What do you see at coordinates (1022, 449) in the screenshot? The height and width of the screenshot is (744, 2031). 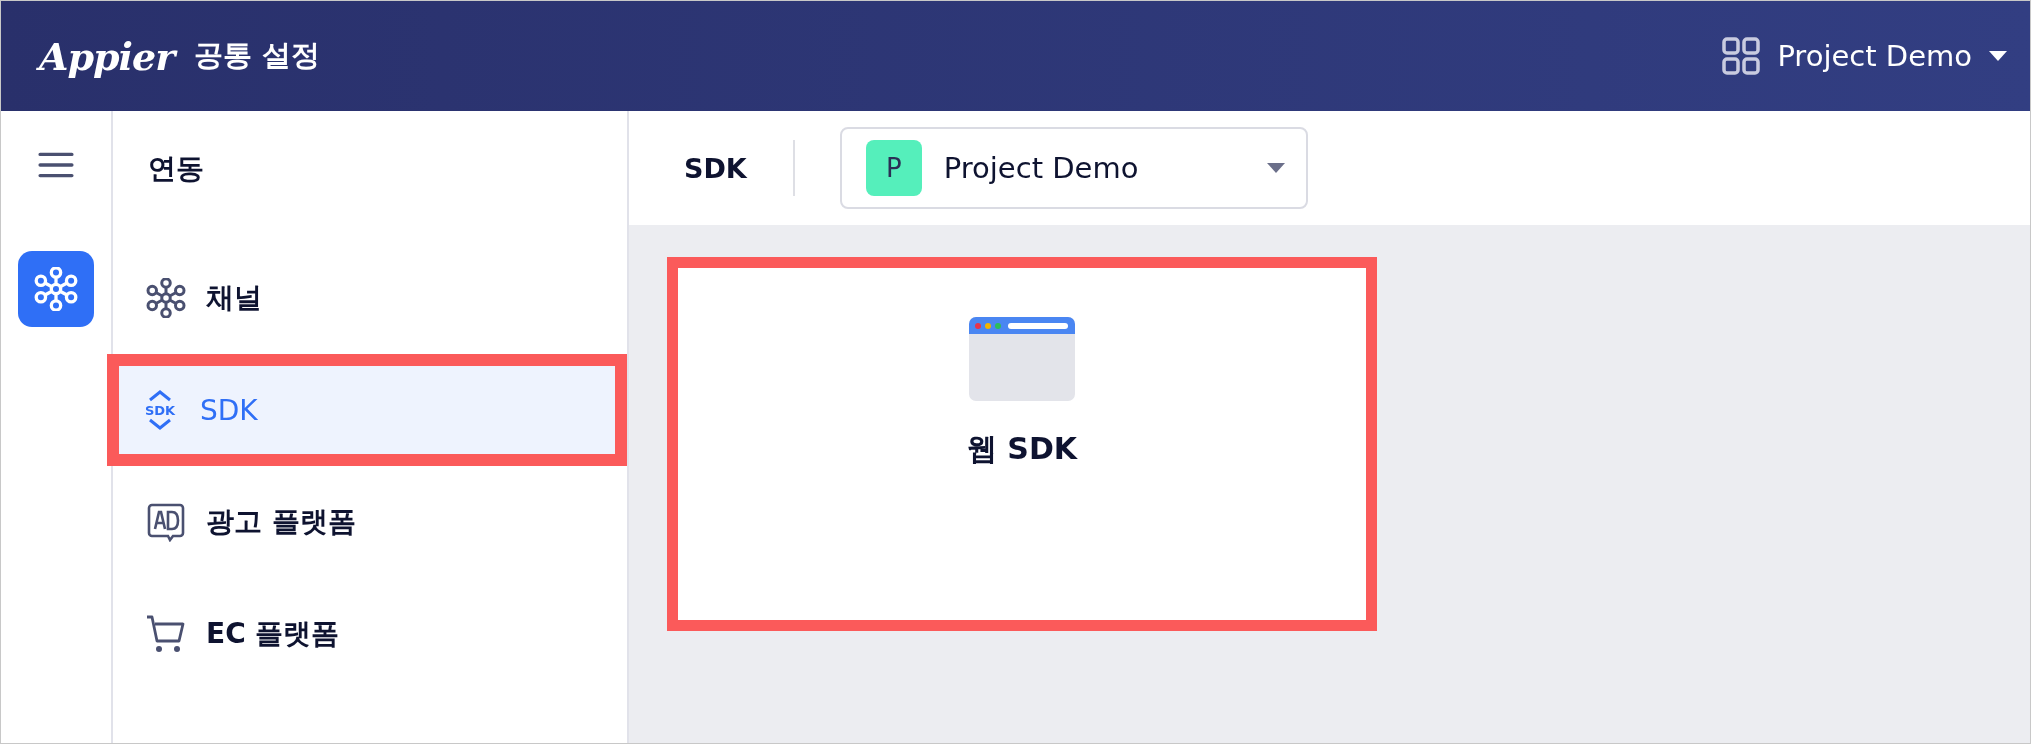 I see `card-title: 웹 SDK` at bounding box center [1022, 449].